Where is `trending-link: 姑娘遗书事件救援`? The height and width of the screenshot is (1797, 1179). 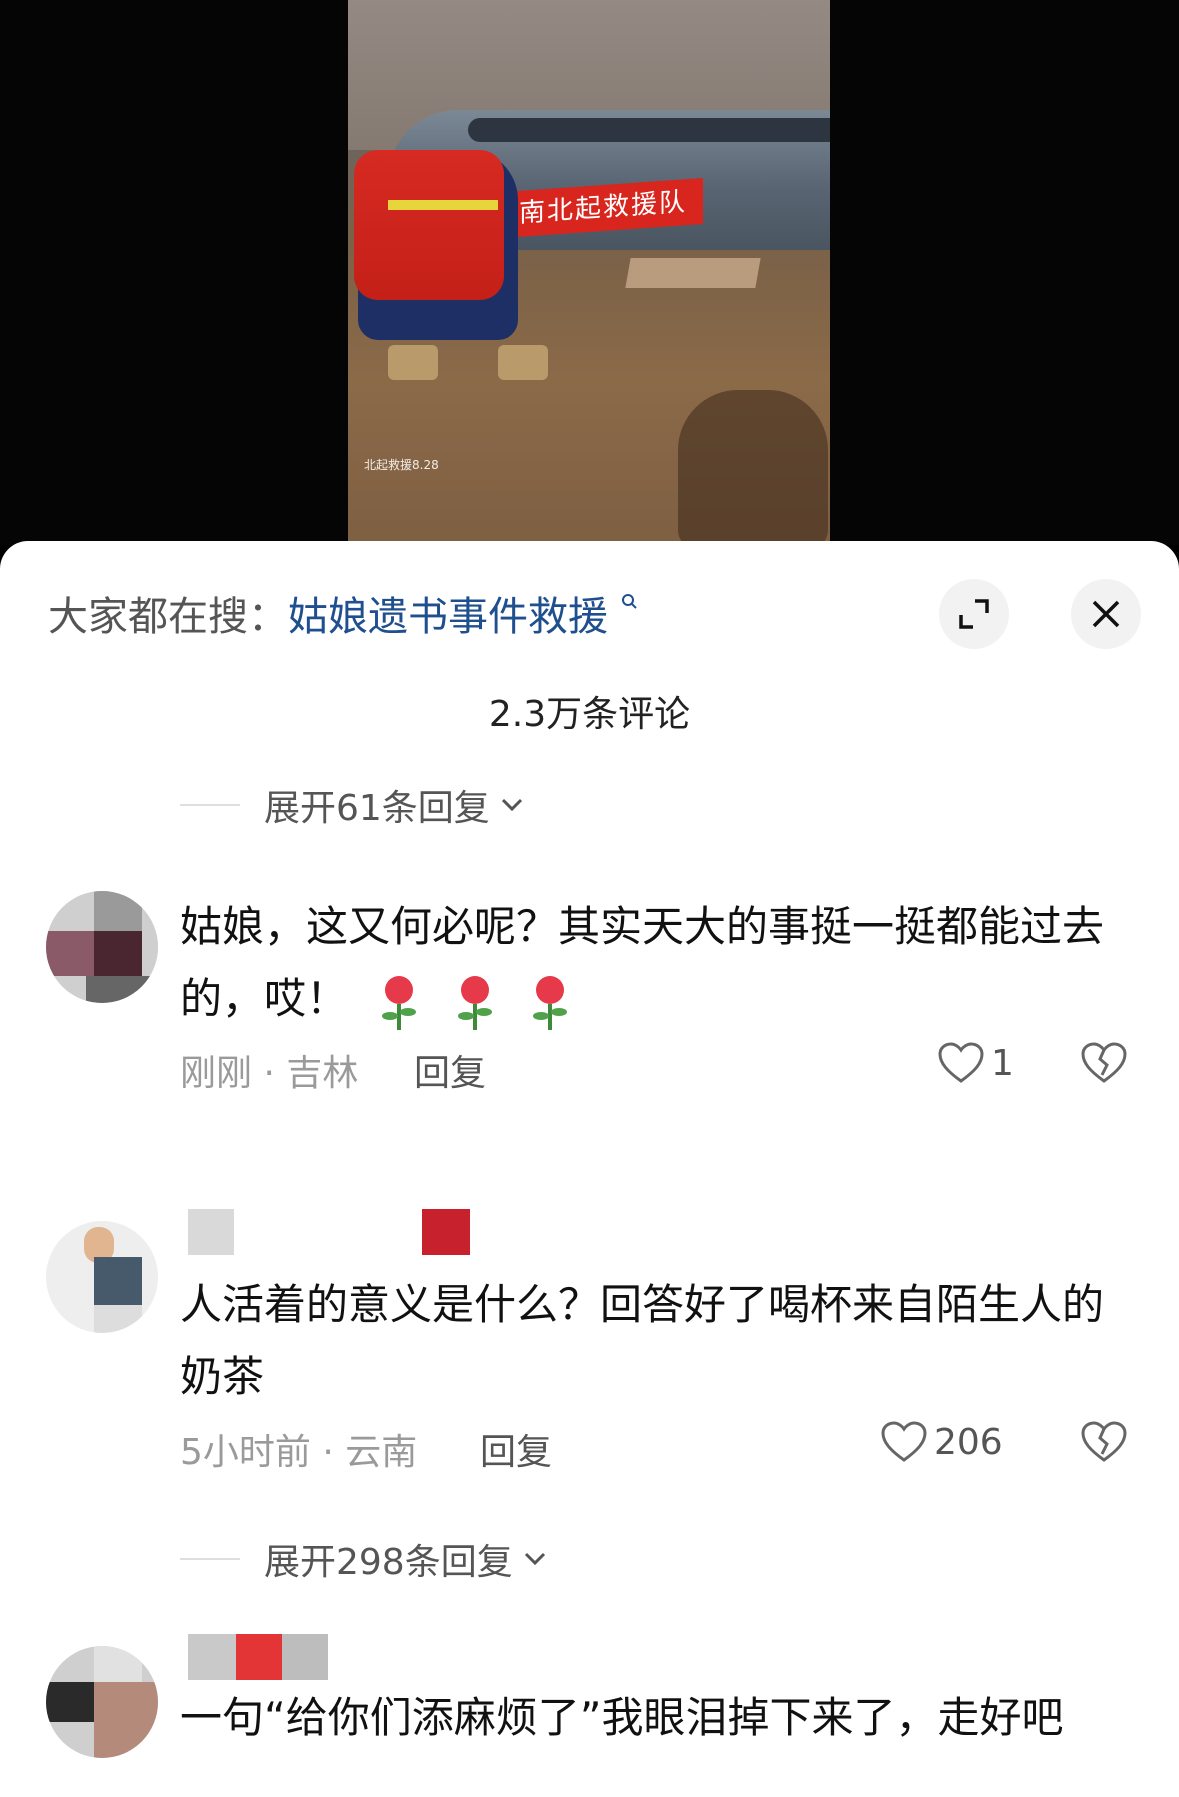 trending-link: 姑娘遗书事件救援 is located at coordinates (448, 617).